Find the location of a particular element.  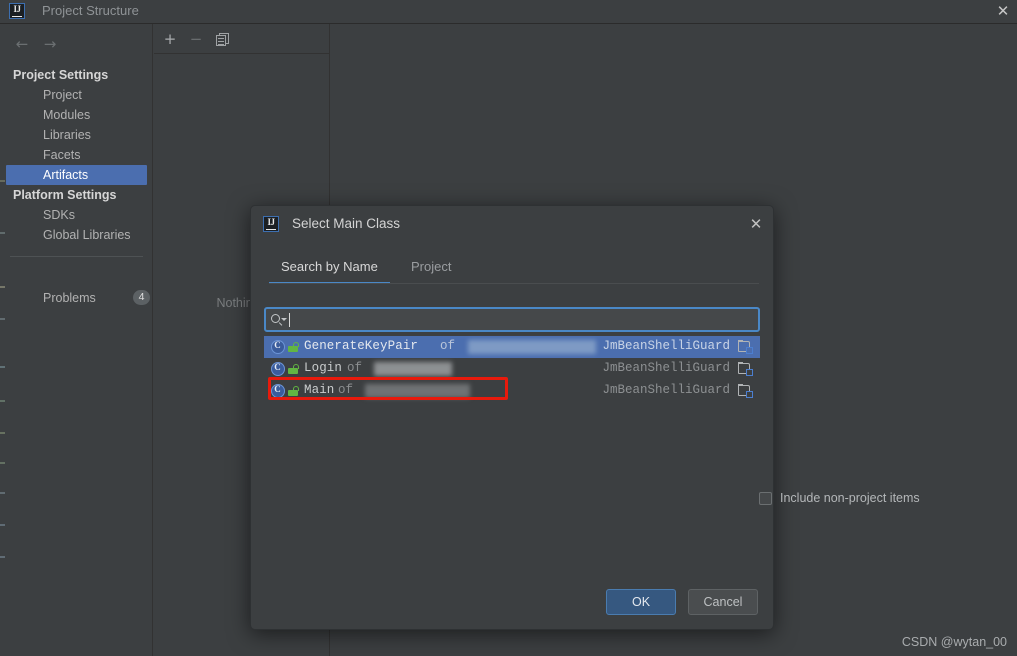

dialog-tabs: Search by Name Project is located at coordinates (514, 271).